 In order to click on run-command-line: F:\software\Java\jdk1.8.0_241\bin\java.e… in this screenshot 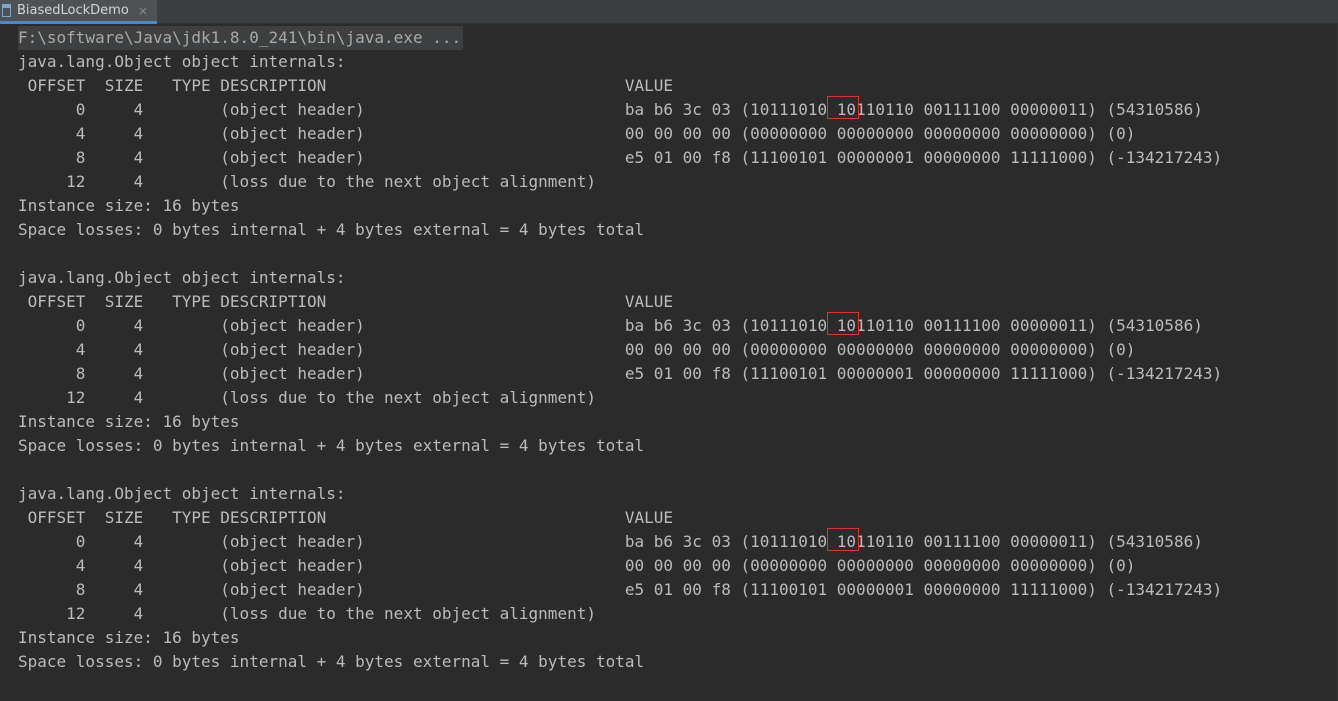, I will do `click(241, 38)`.